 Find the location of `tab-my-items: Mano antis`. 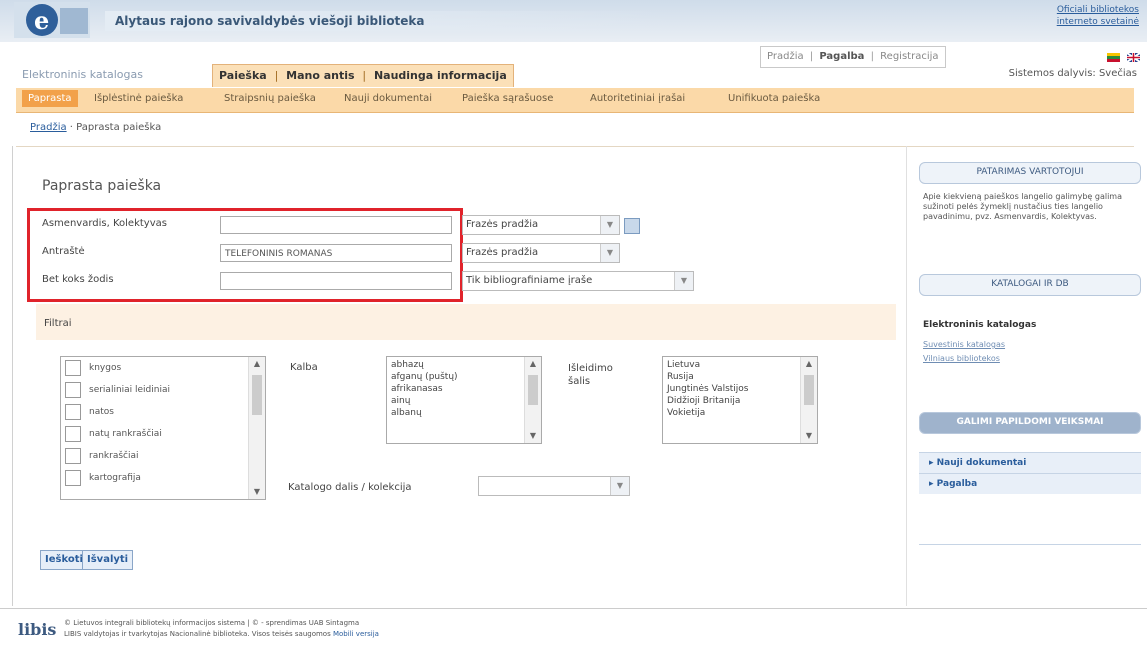

tab-my-items: Mano antis is located at coordinates (320, 75).